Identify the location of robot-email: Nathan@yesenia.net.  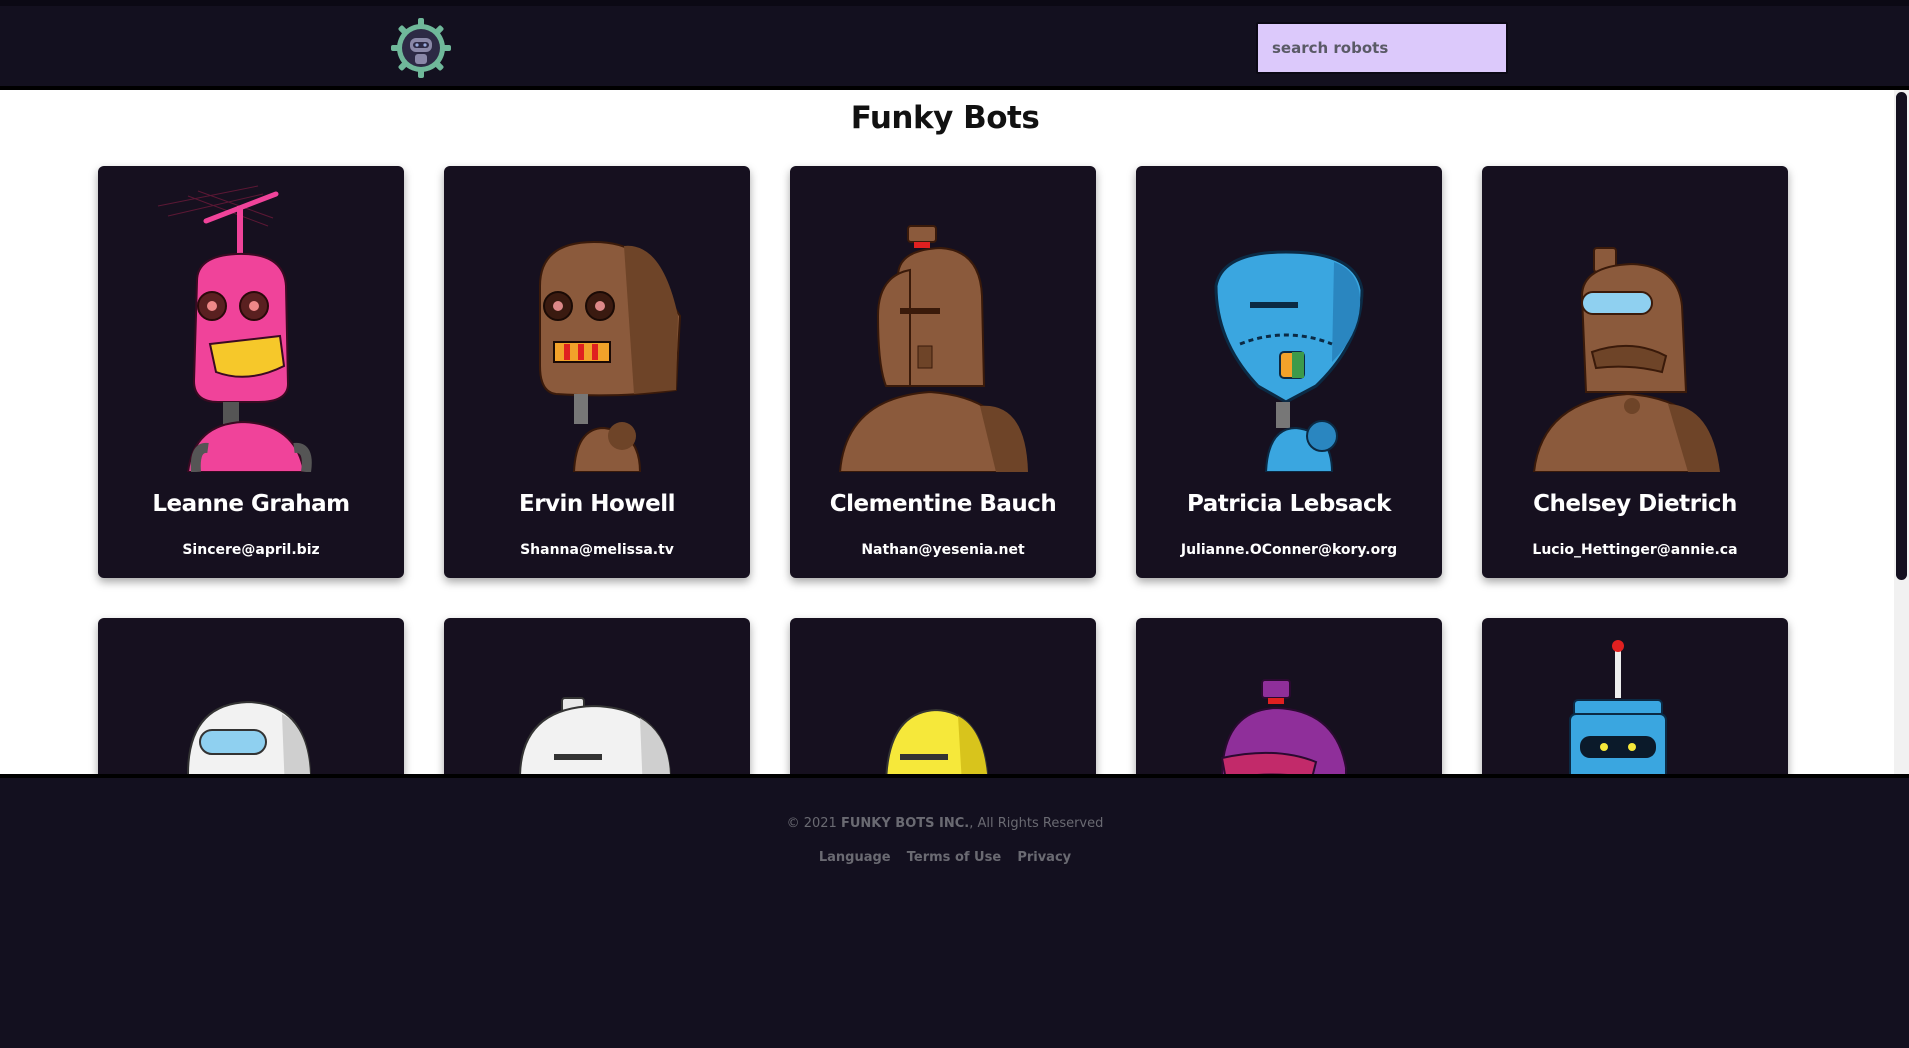
(943, 550).